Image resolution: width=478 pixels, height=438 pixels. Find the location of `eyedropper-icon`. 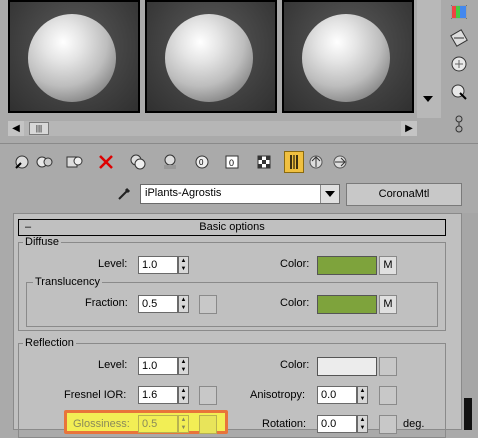

eyedropper-icon is located at coordinates (124, 193).